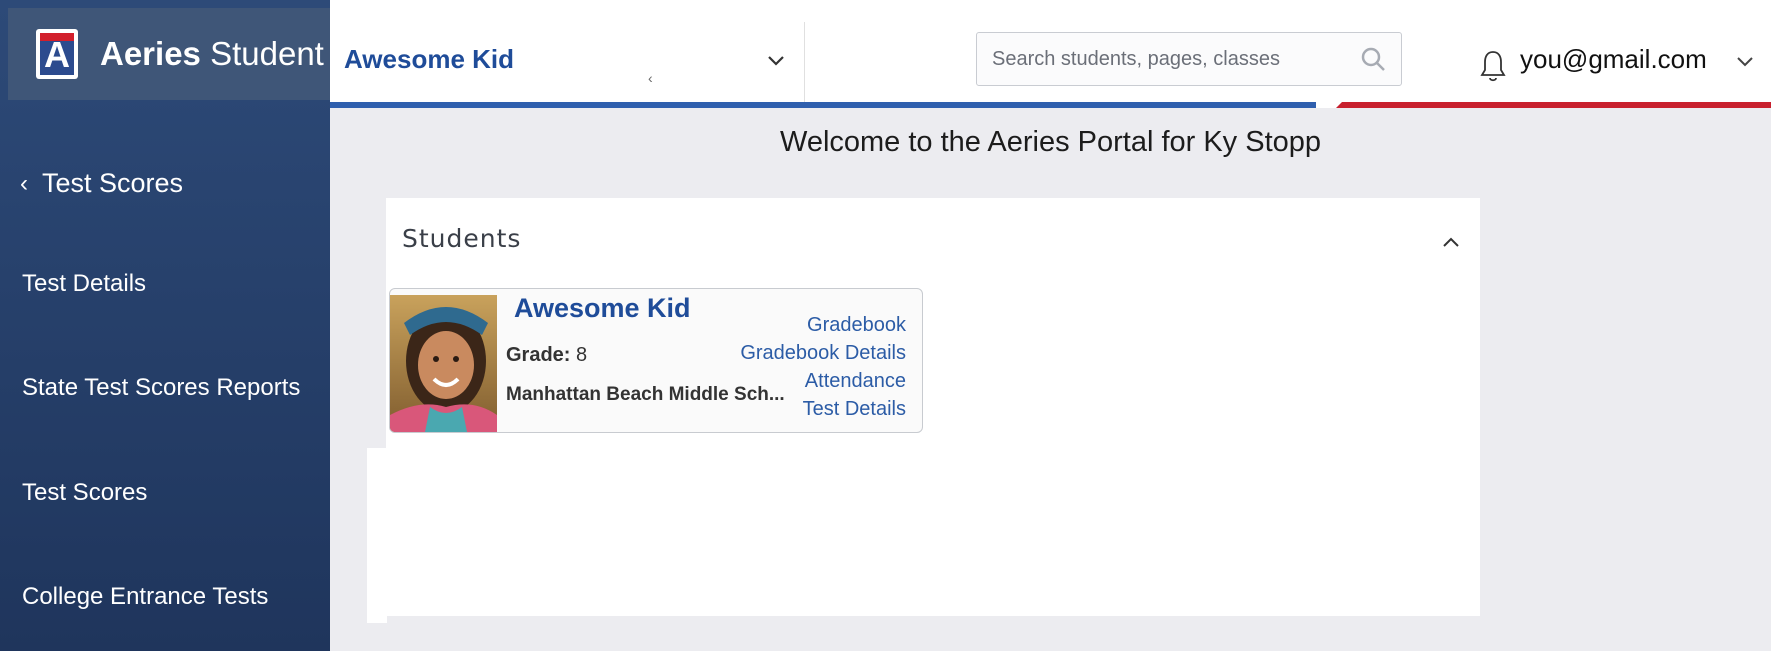  Describe the element at coordinates (1172, 59) in the screenshot. I see `search-input` at that location.